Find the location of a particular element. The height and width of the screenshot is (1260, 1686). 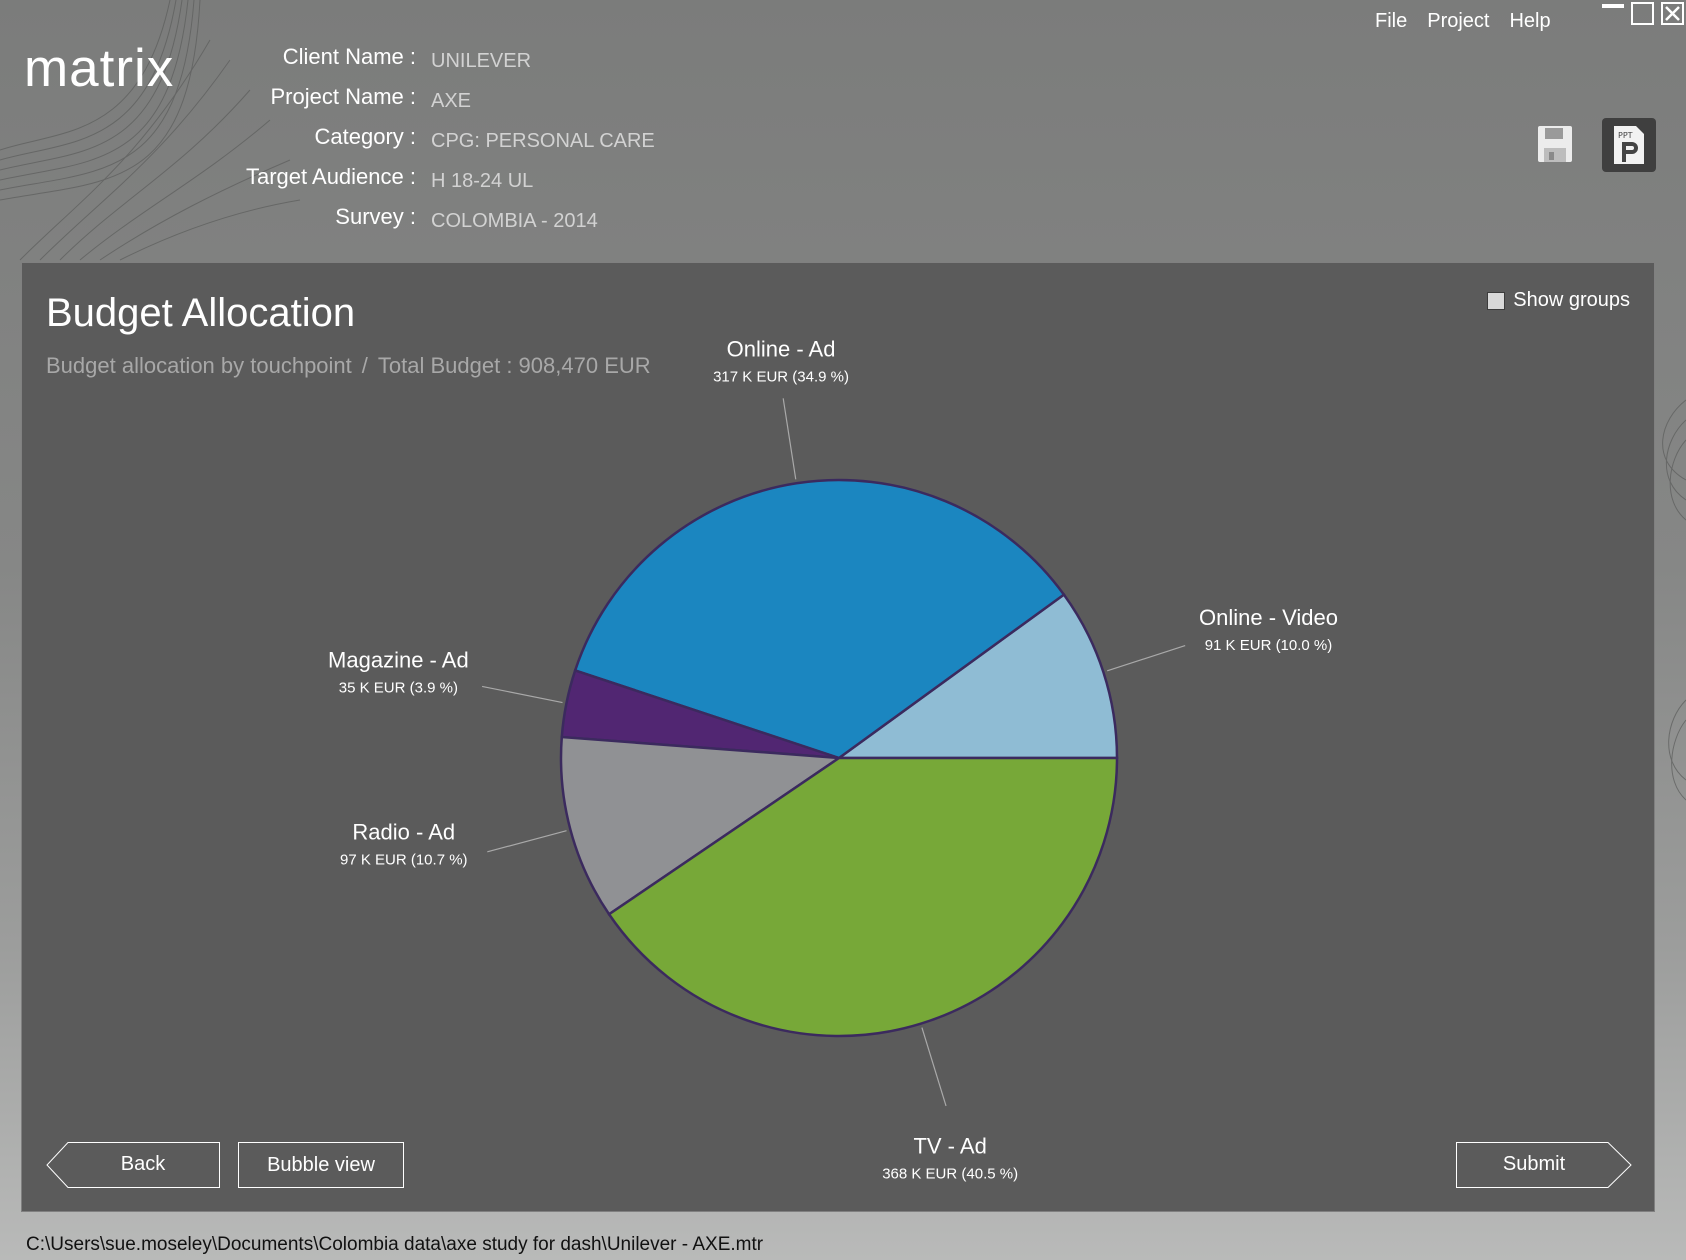

slice-value-label: 35 K EUR (3.9 %) is located at coordinates (398, 688).